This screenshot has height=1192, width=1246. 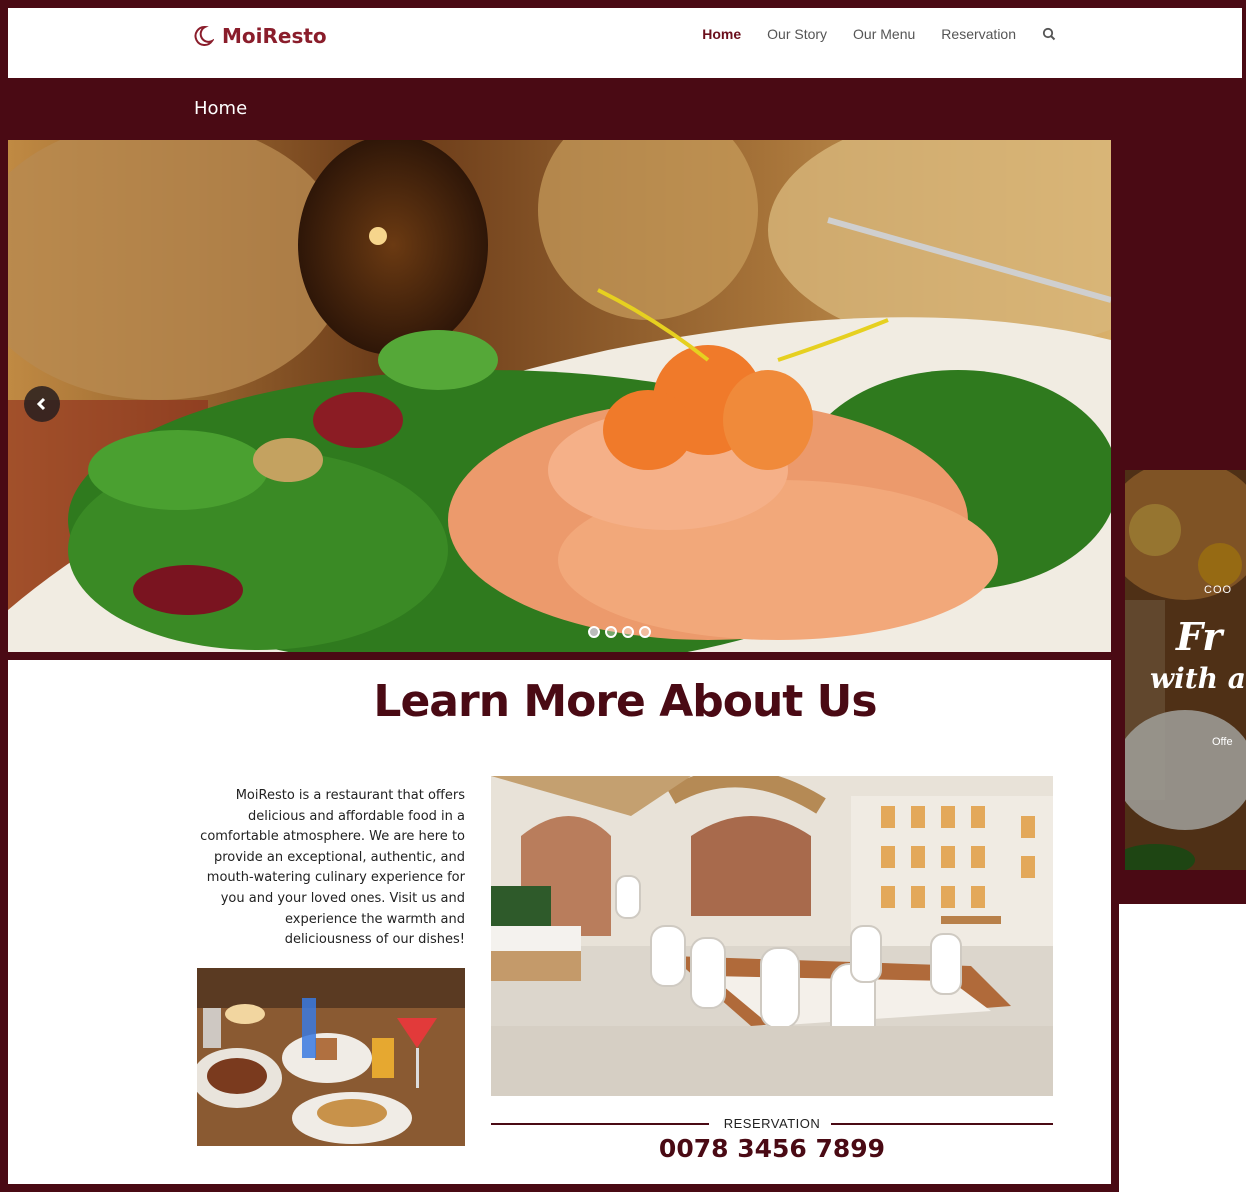 What do you see at coordinates (625, 701) in the screenshot?
I see `about-title: Learn More About Us` at bounding box center [625, 701].